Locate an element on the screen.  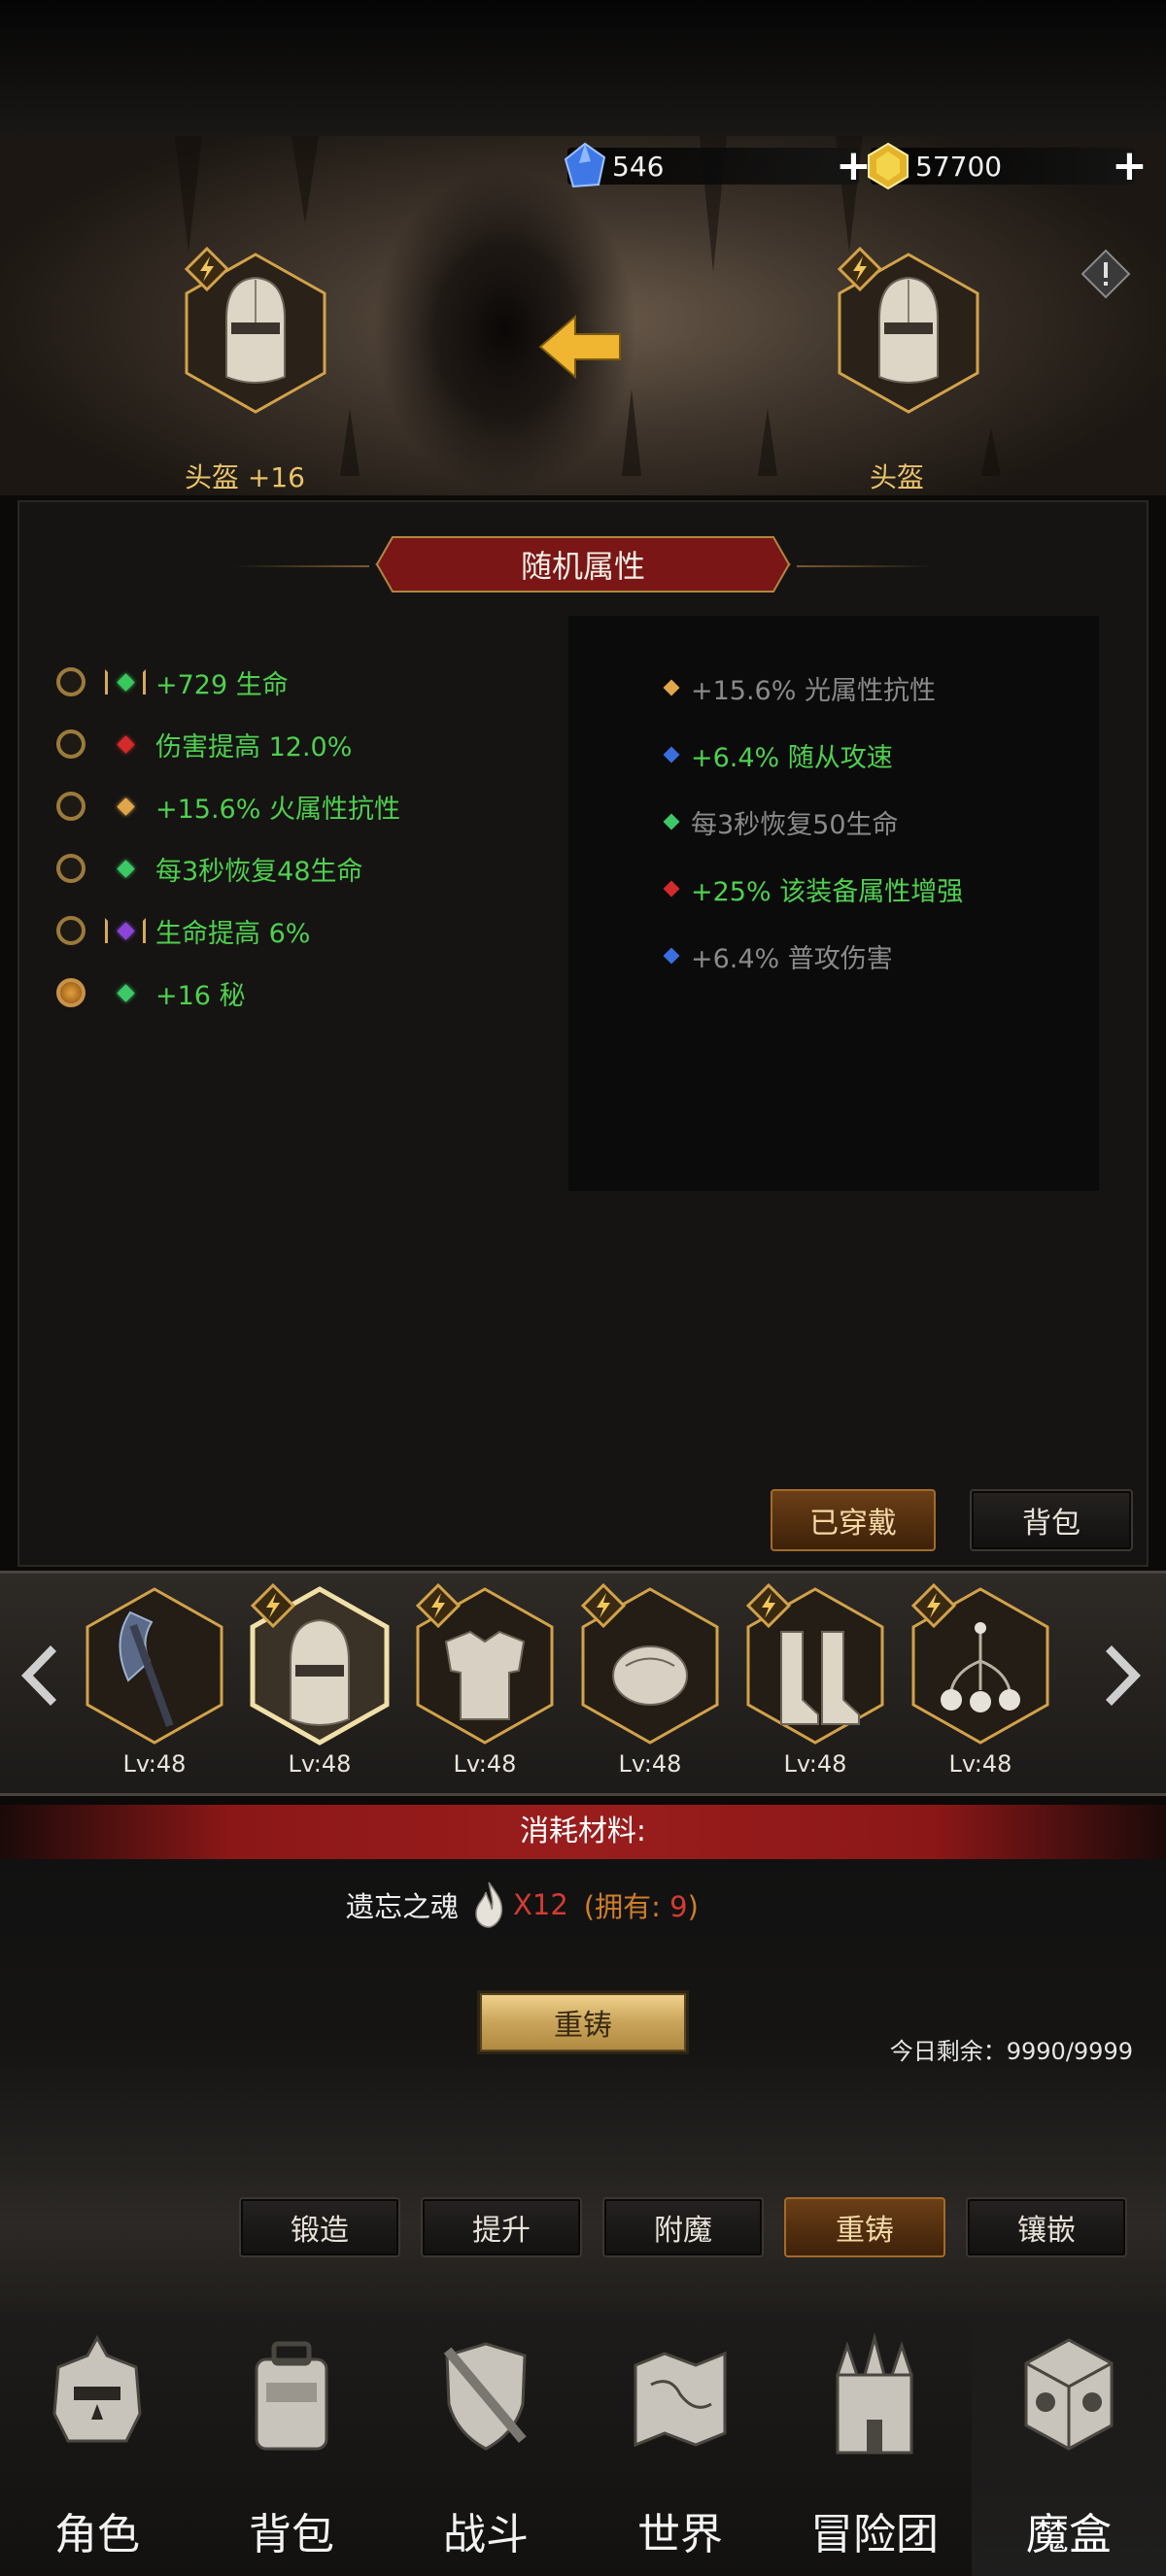
attribute-text: 伤害提高 12.0% is located at coordinates (254, 747).